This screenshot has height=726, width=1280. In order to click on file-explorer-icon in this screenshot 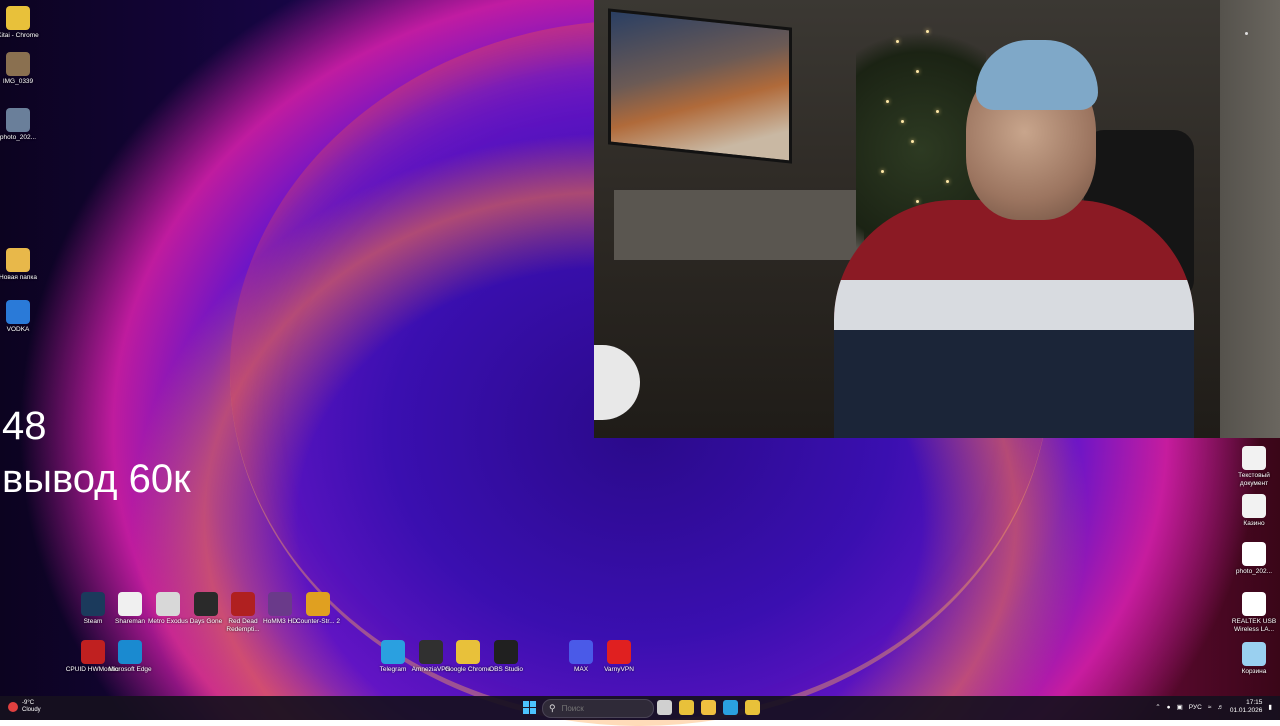, I will do `click(708, 707)`.